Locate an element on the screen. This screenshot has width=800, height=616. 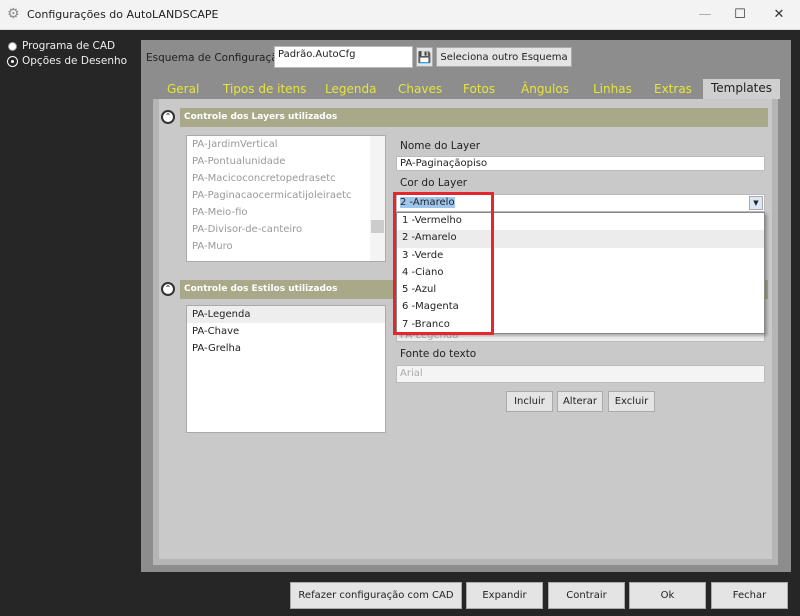
list-item: PA-Macicoconcretopedrasetc is located at coordinates (286, 178).